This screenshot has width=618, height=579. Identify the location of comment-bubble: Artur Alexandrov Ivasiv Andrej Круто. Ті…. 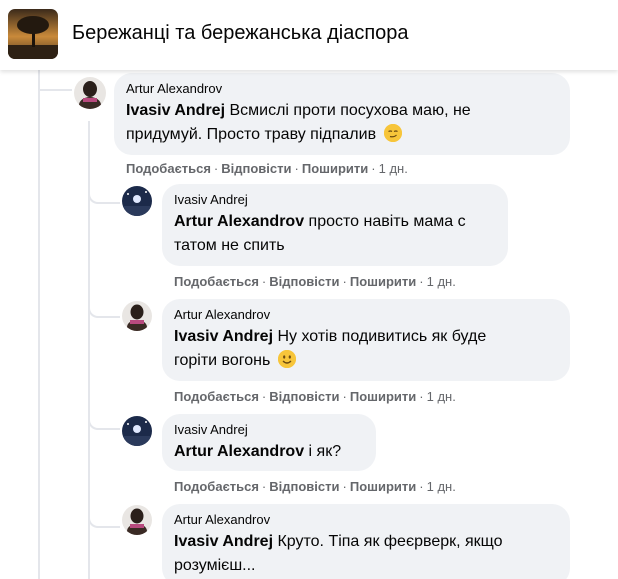
(366, 541).